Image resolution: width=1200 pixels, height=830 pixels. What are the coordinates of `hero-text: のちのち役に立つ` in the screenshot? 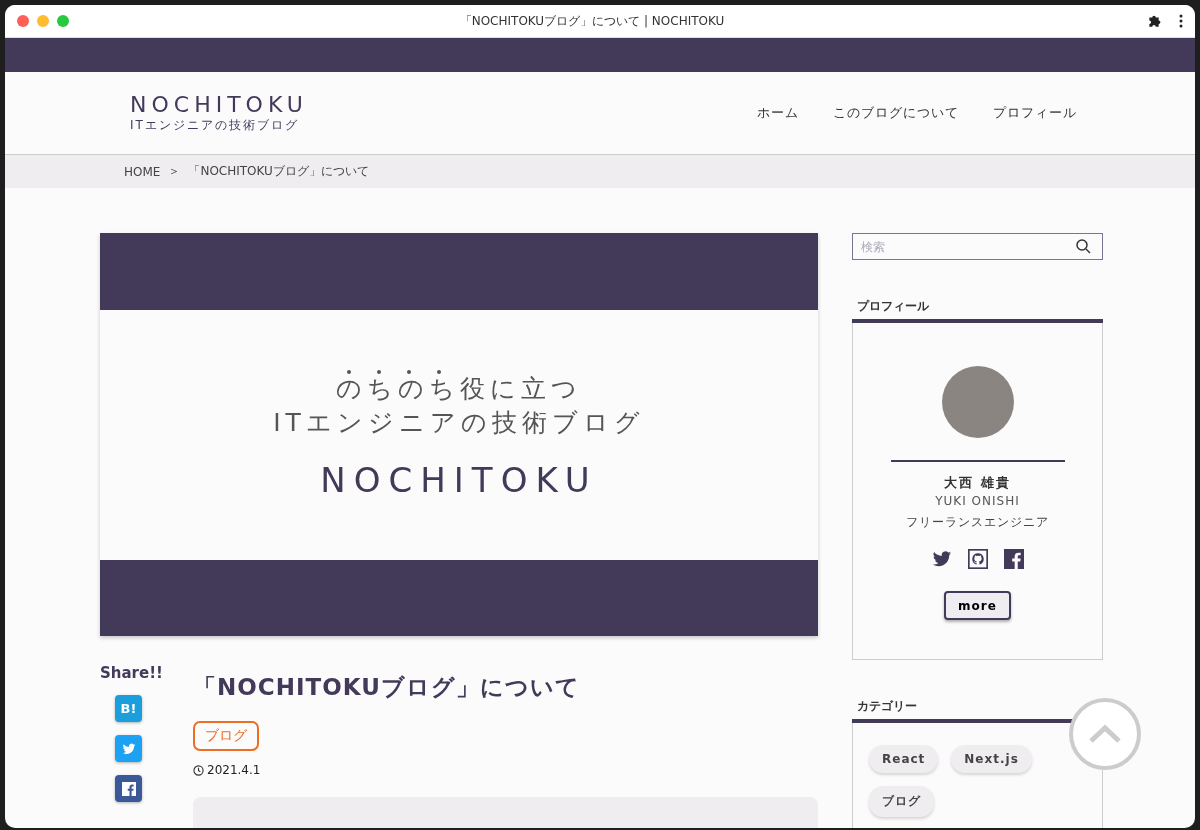 It's located at (459, 388).